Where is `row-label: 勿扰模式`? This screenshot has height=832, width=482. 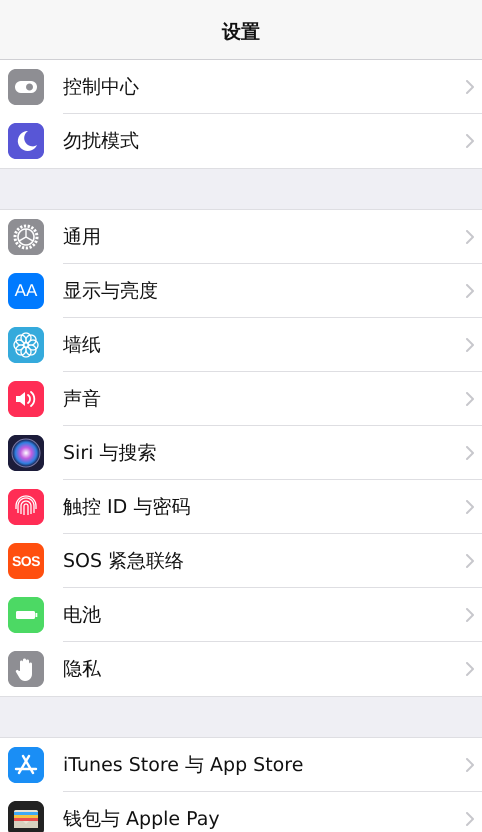
row-label: 勿扰模式 is located at coordinates (101, 141).